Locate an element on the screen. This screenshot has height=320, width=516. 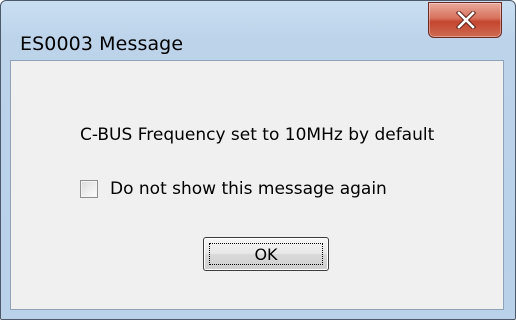
dont-show-again-option: Do not show this message again is located at coordinates (233, 189).